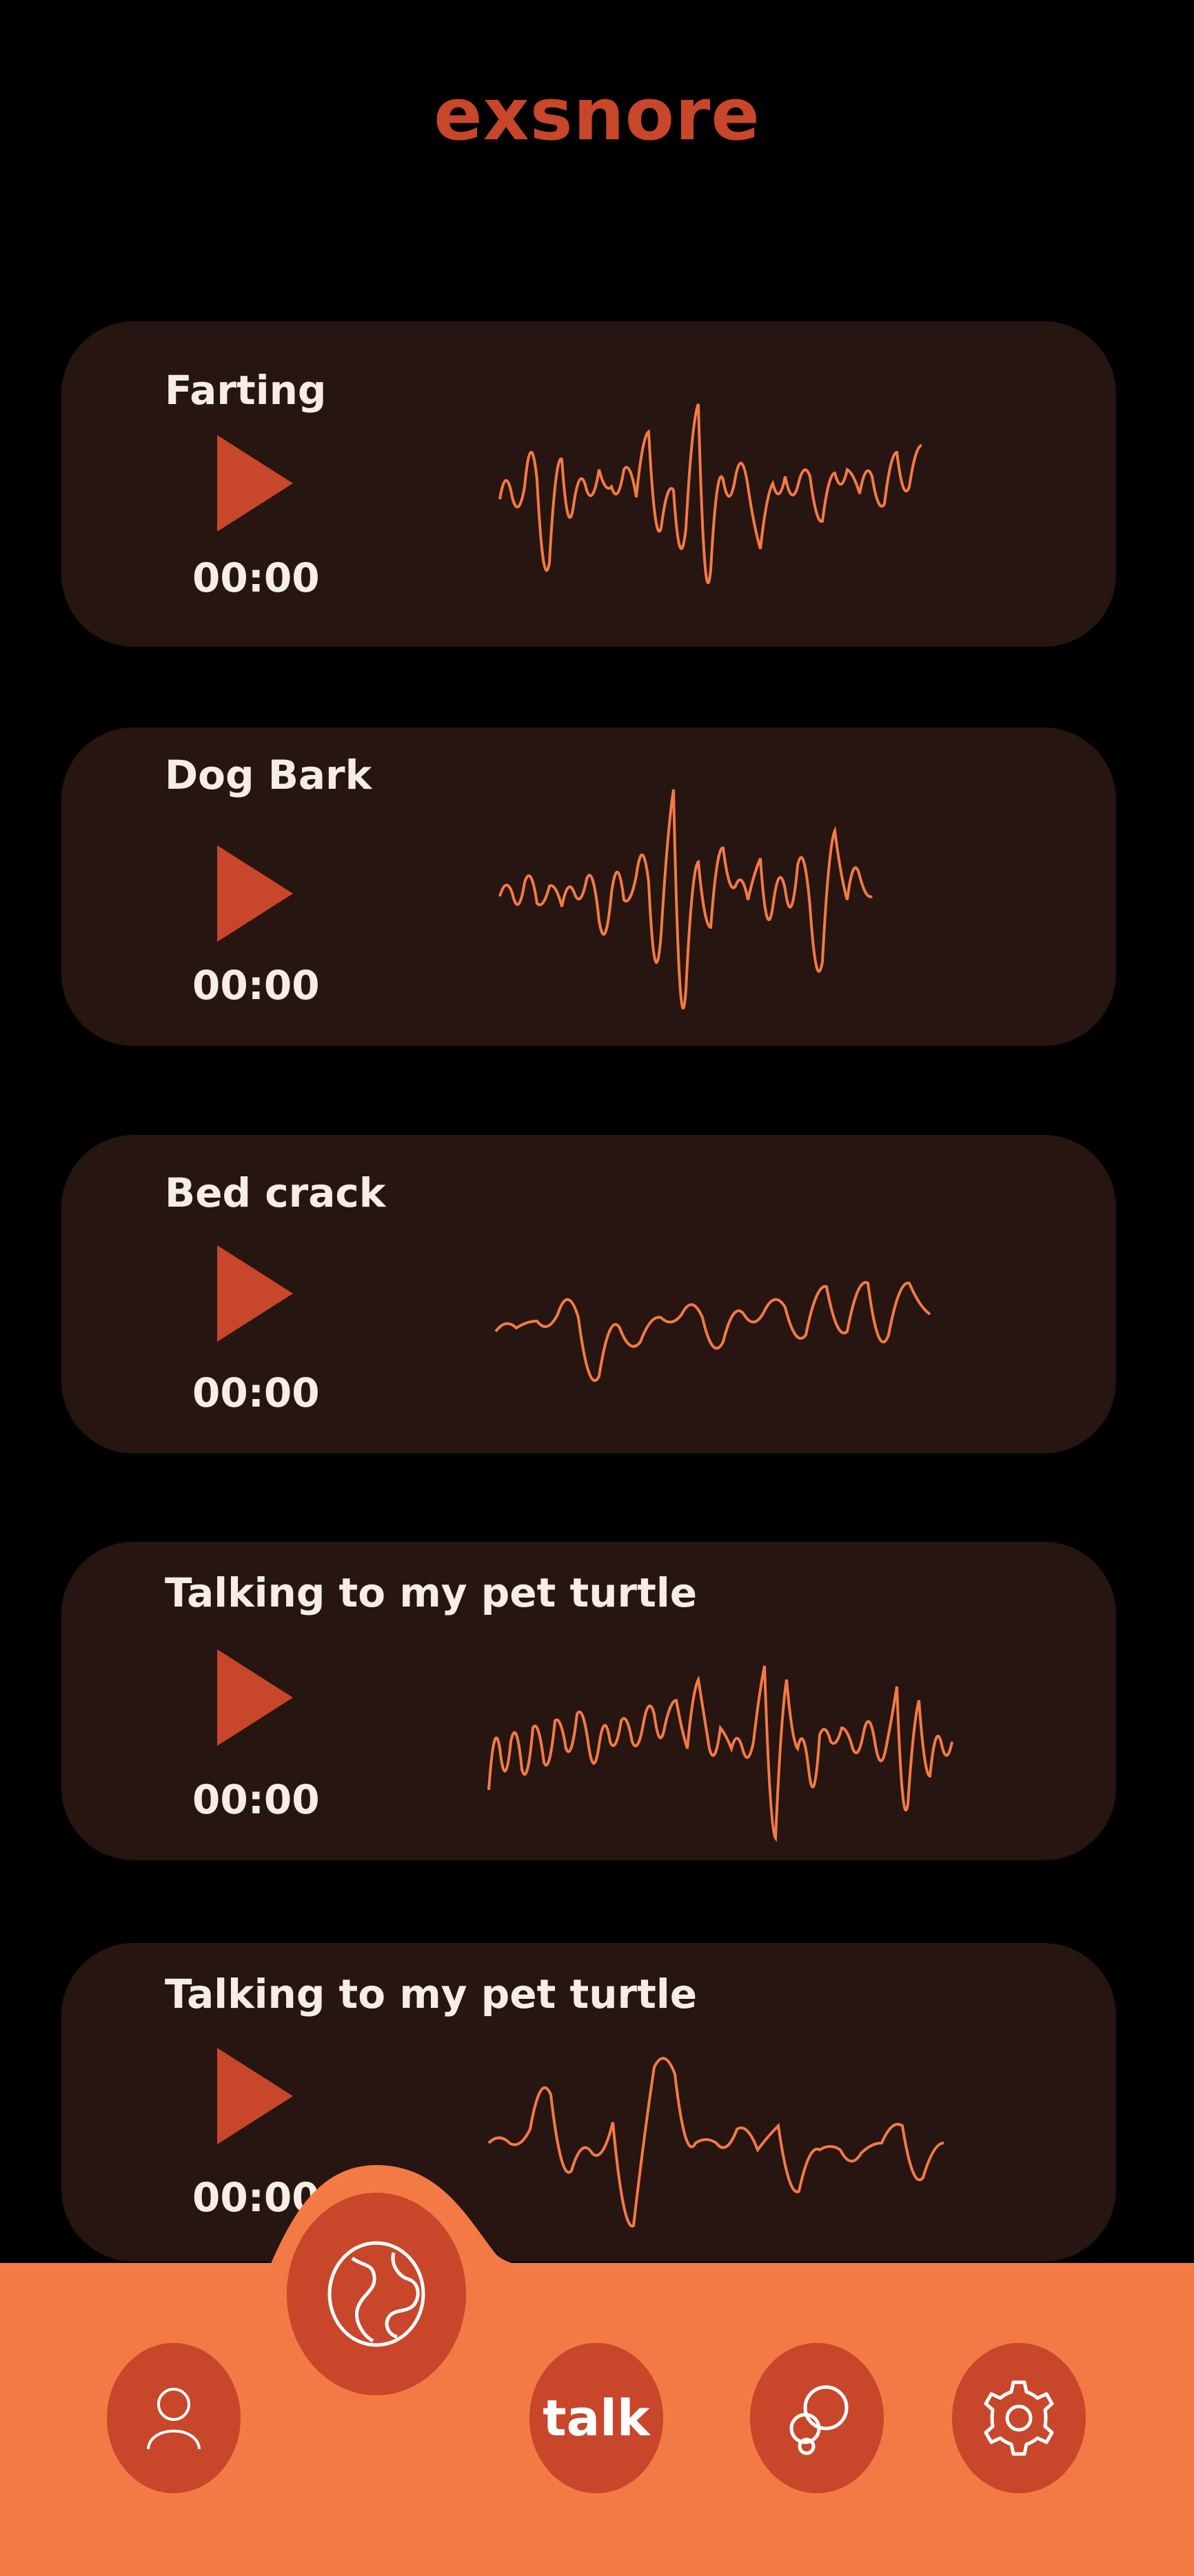  What do you see at coordinates (417, 2216) in the screenshot?
I see `nav-bump` at bounding box center [417, 2216].